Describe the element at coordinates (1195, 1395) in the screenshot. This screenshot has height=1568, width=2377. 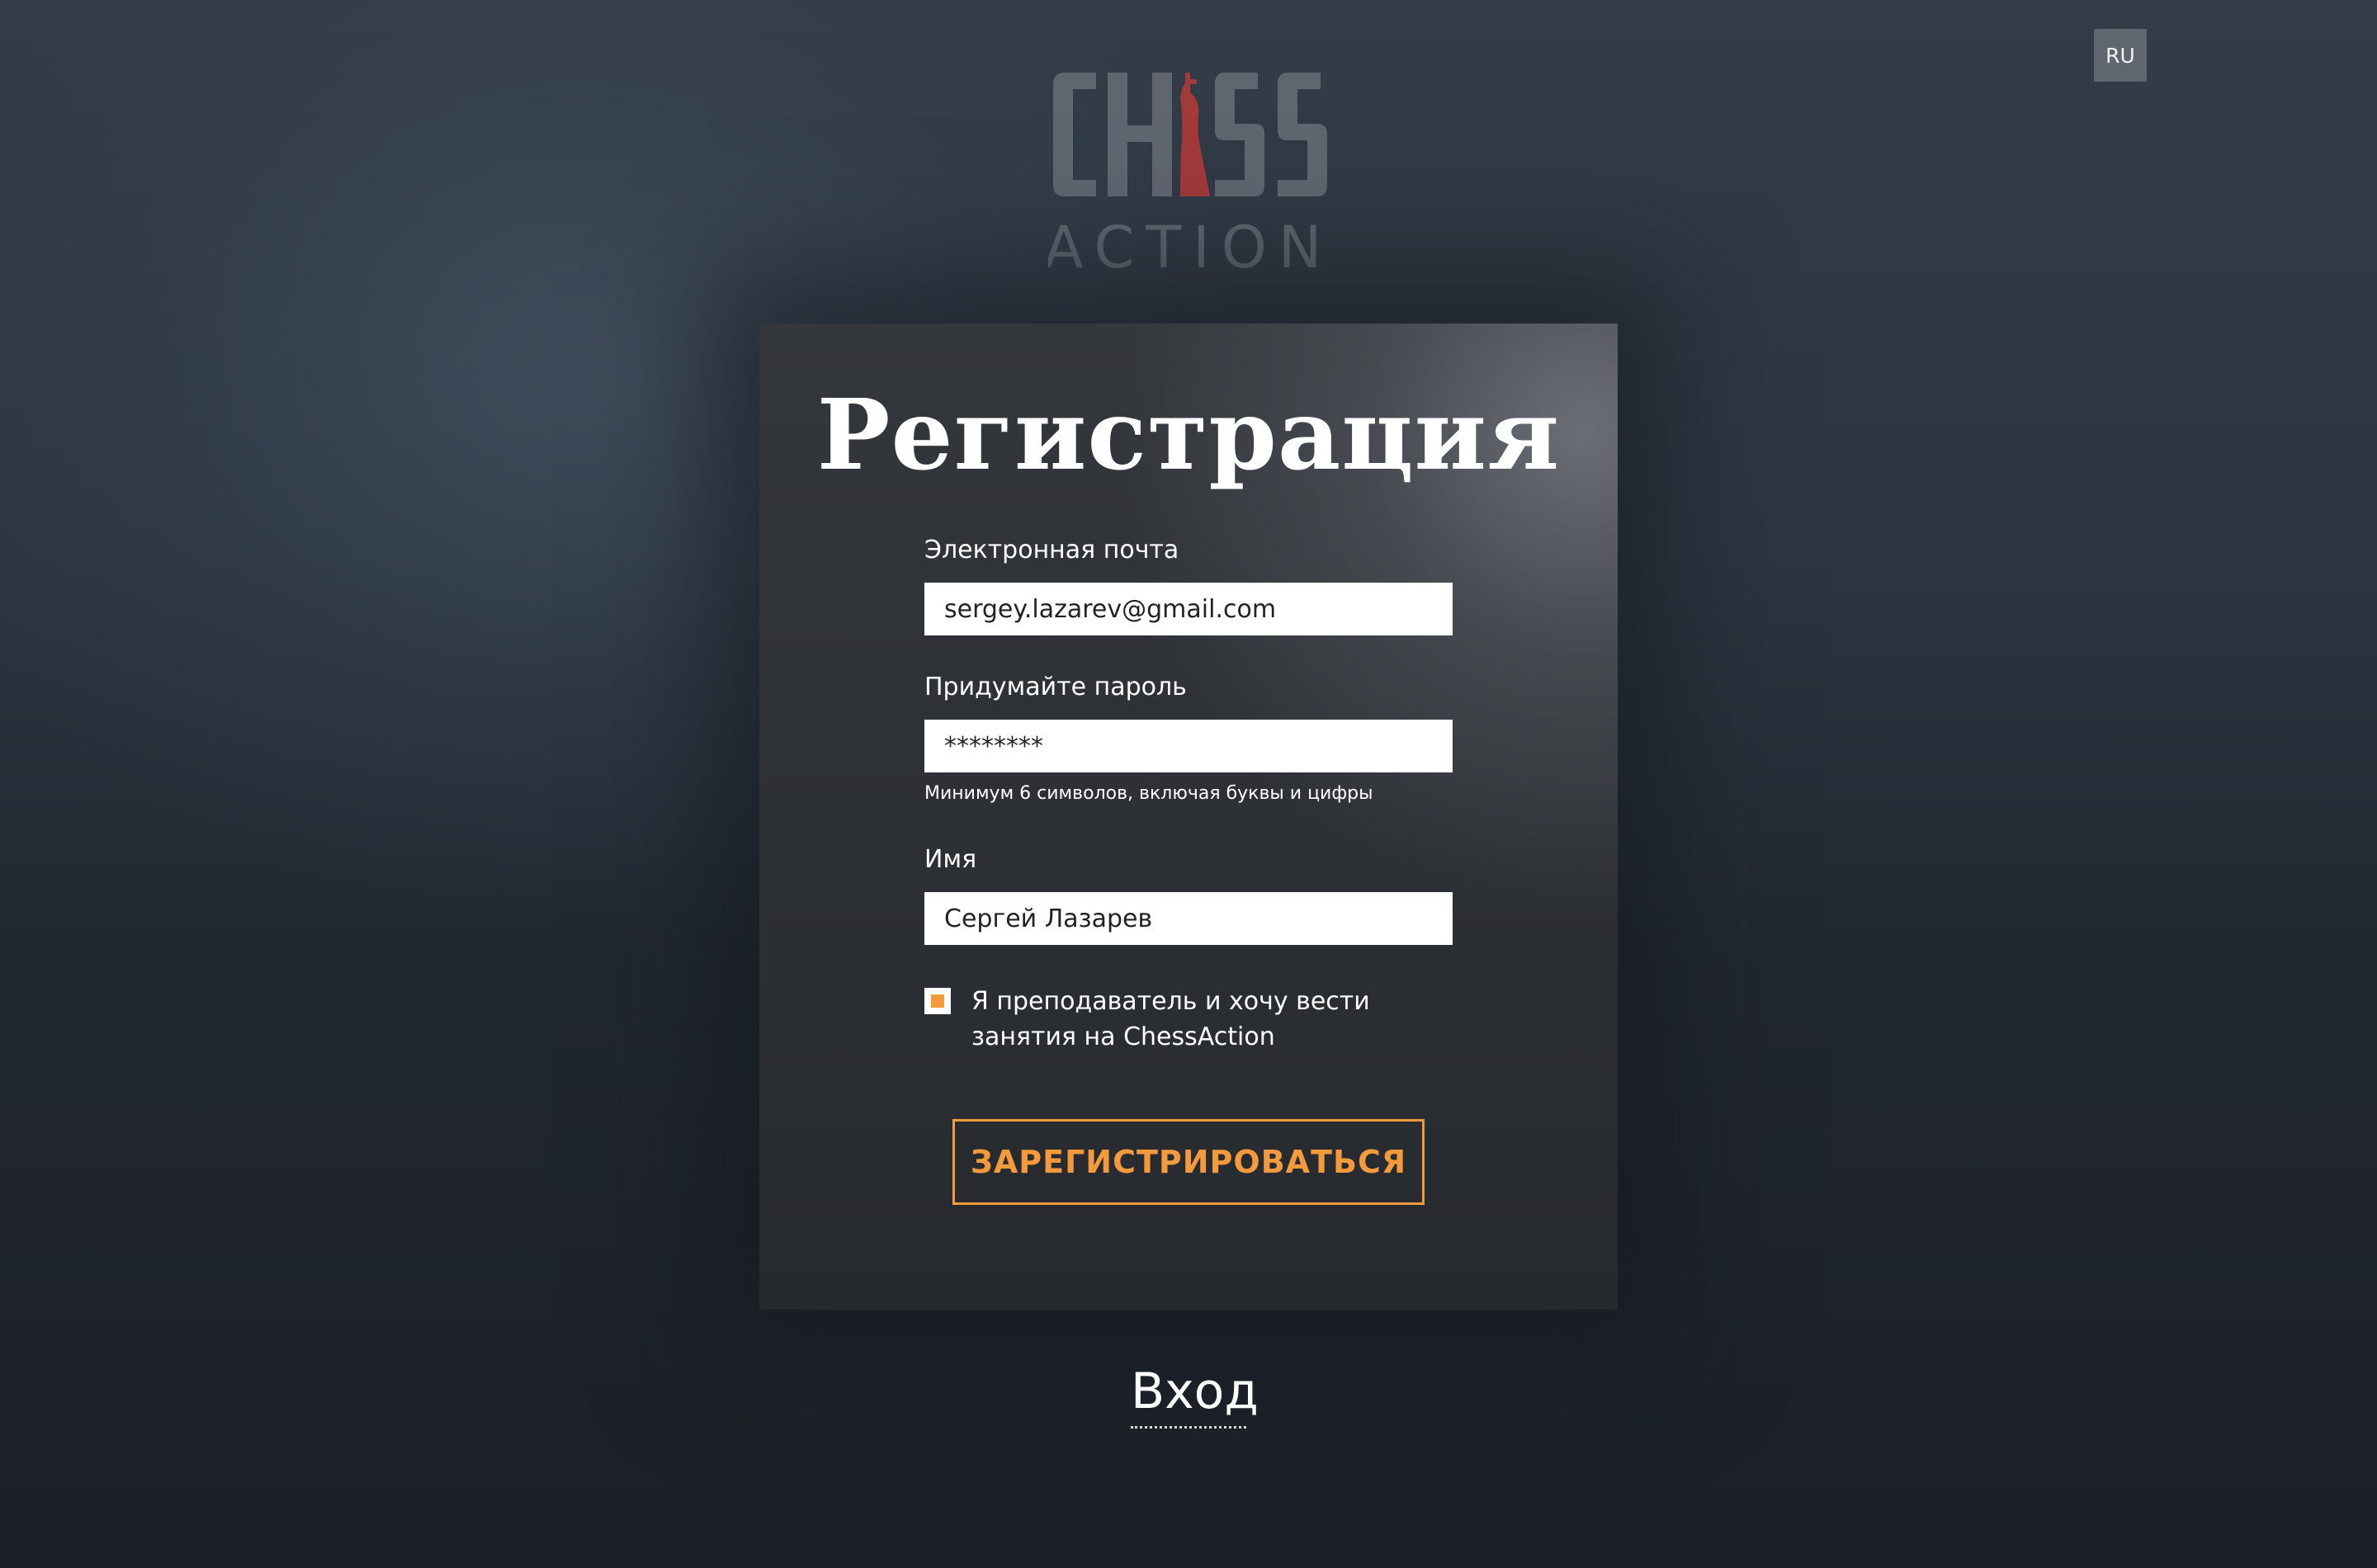
I see `login-link: Вход` at that location.